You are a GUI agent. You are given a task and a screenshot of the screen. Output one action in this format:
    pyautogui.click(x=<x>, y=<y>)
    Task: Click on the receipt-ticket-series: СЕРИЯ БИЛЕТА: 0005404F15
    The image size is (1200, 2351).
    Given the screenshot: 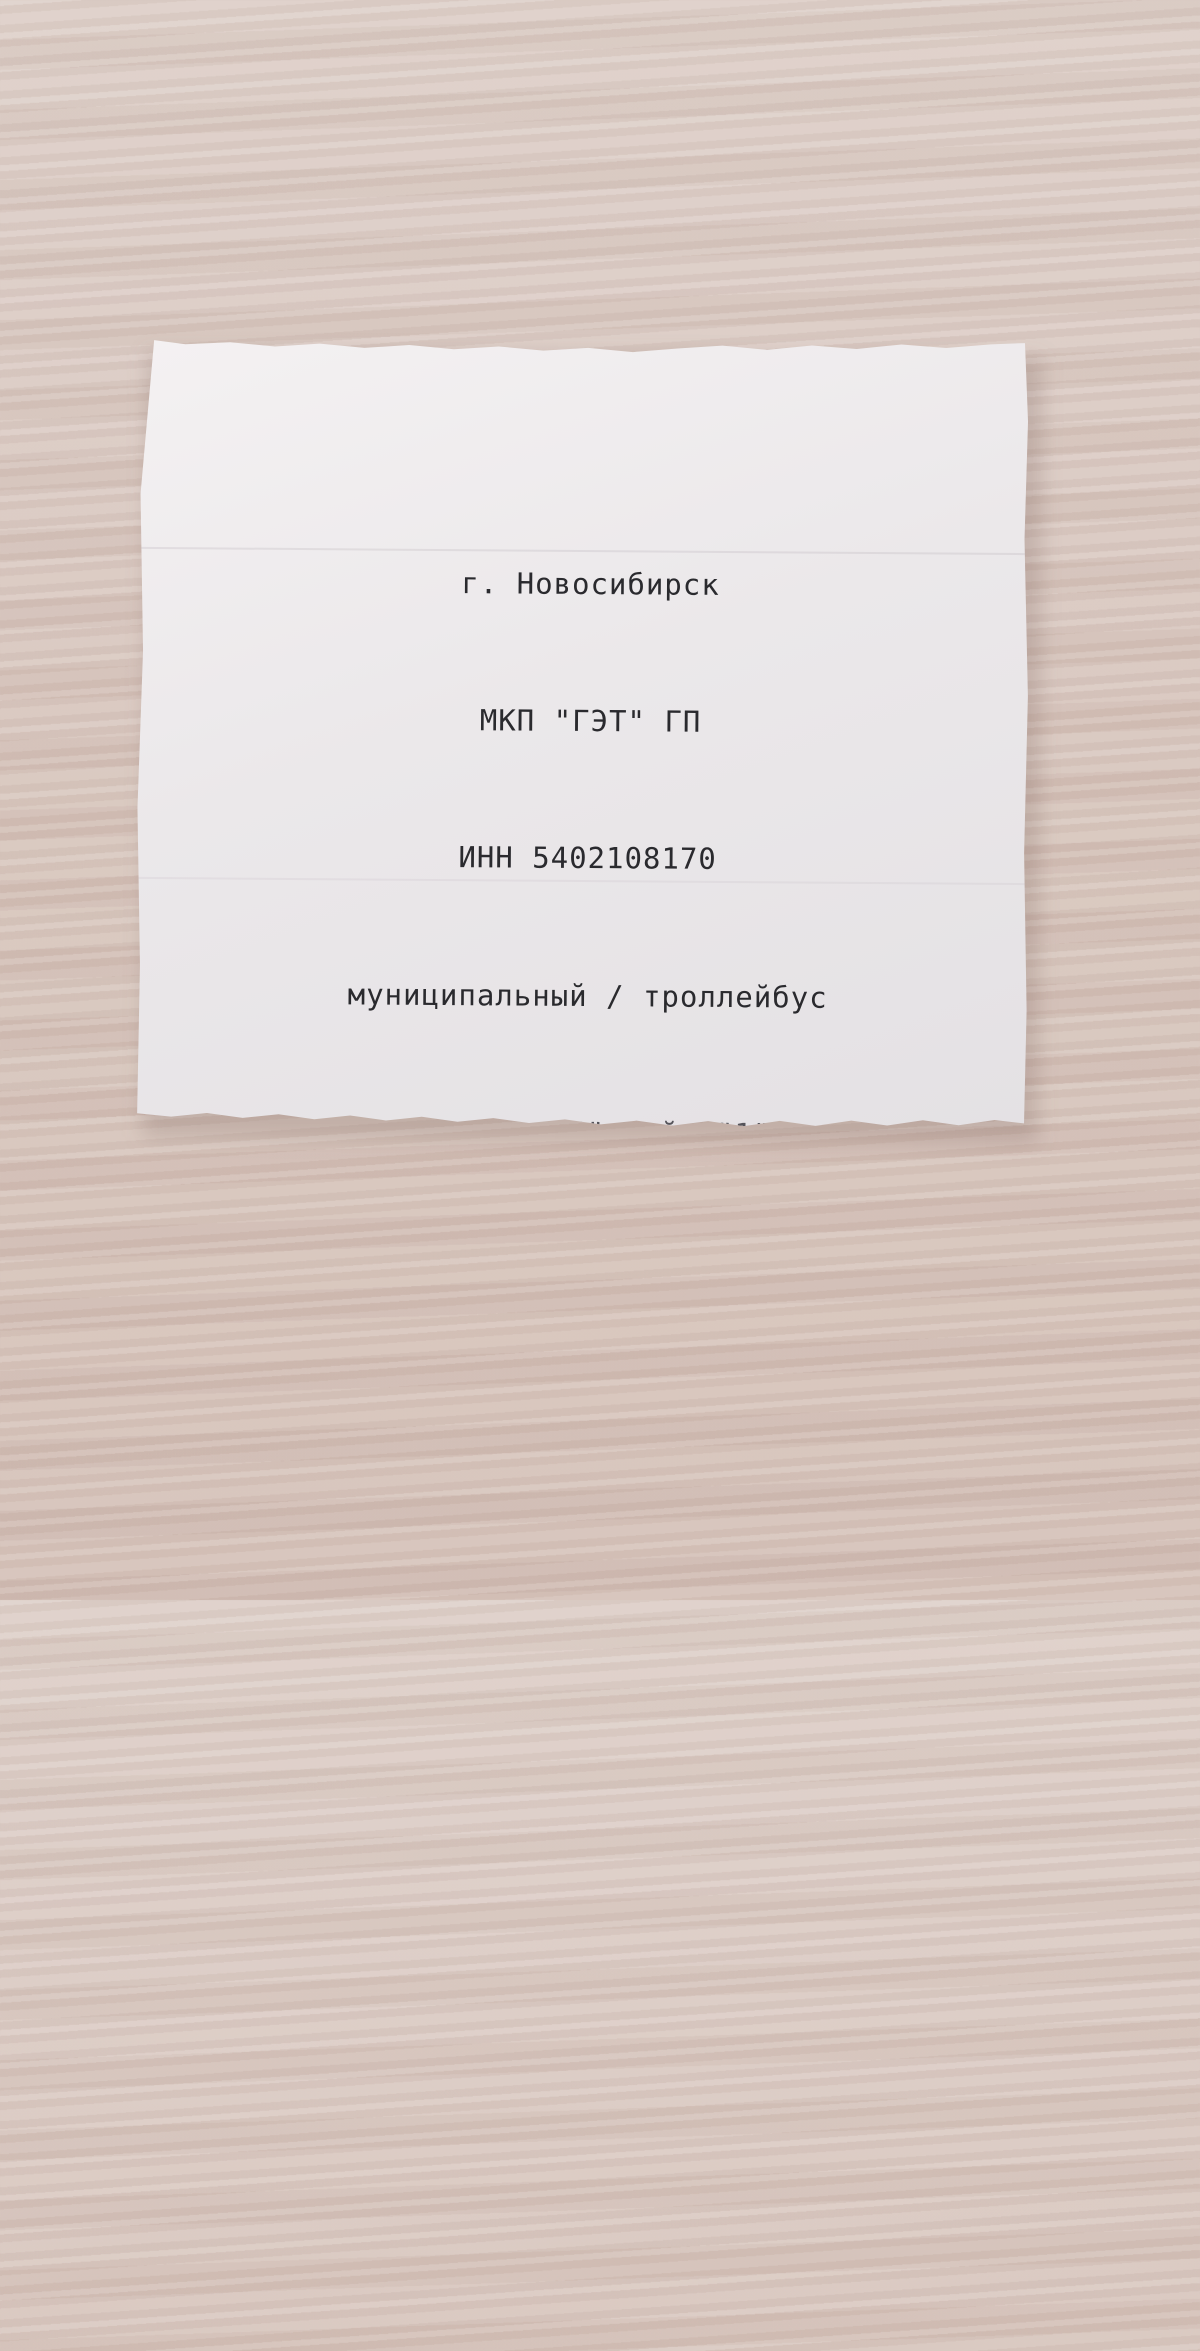 What is the action you would take?
    pyautogui.click(x=580, y=1545)
    